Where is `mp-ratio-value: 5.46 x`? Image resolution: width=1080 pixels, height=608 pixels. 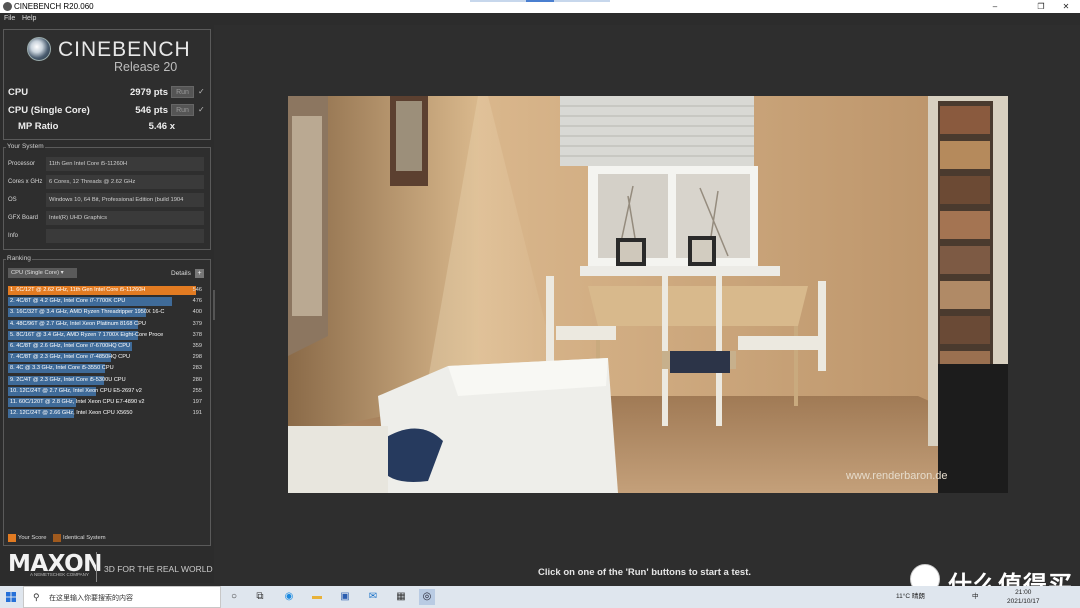
mp-ratio-value: 5.46 x is located at coordinates (161, 126).